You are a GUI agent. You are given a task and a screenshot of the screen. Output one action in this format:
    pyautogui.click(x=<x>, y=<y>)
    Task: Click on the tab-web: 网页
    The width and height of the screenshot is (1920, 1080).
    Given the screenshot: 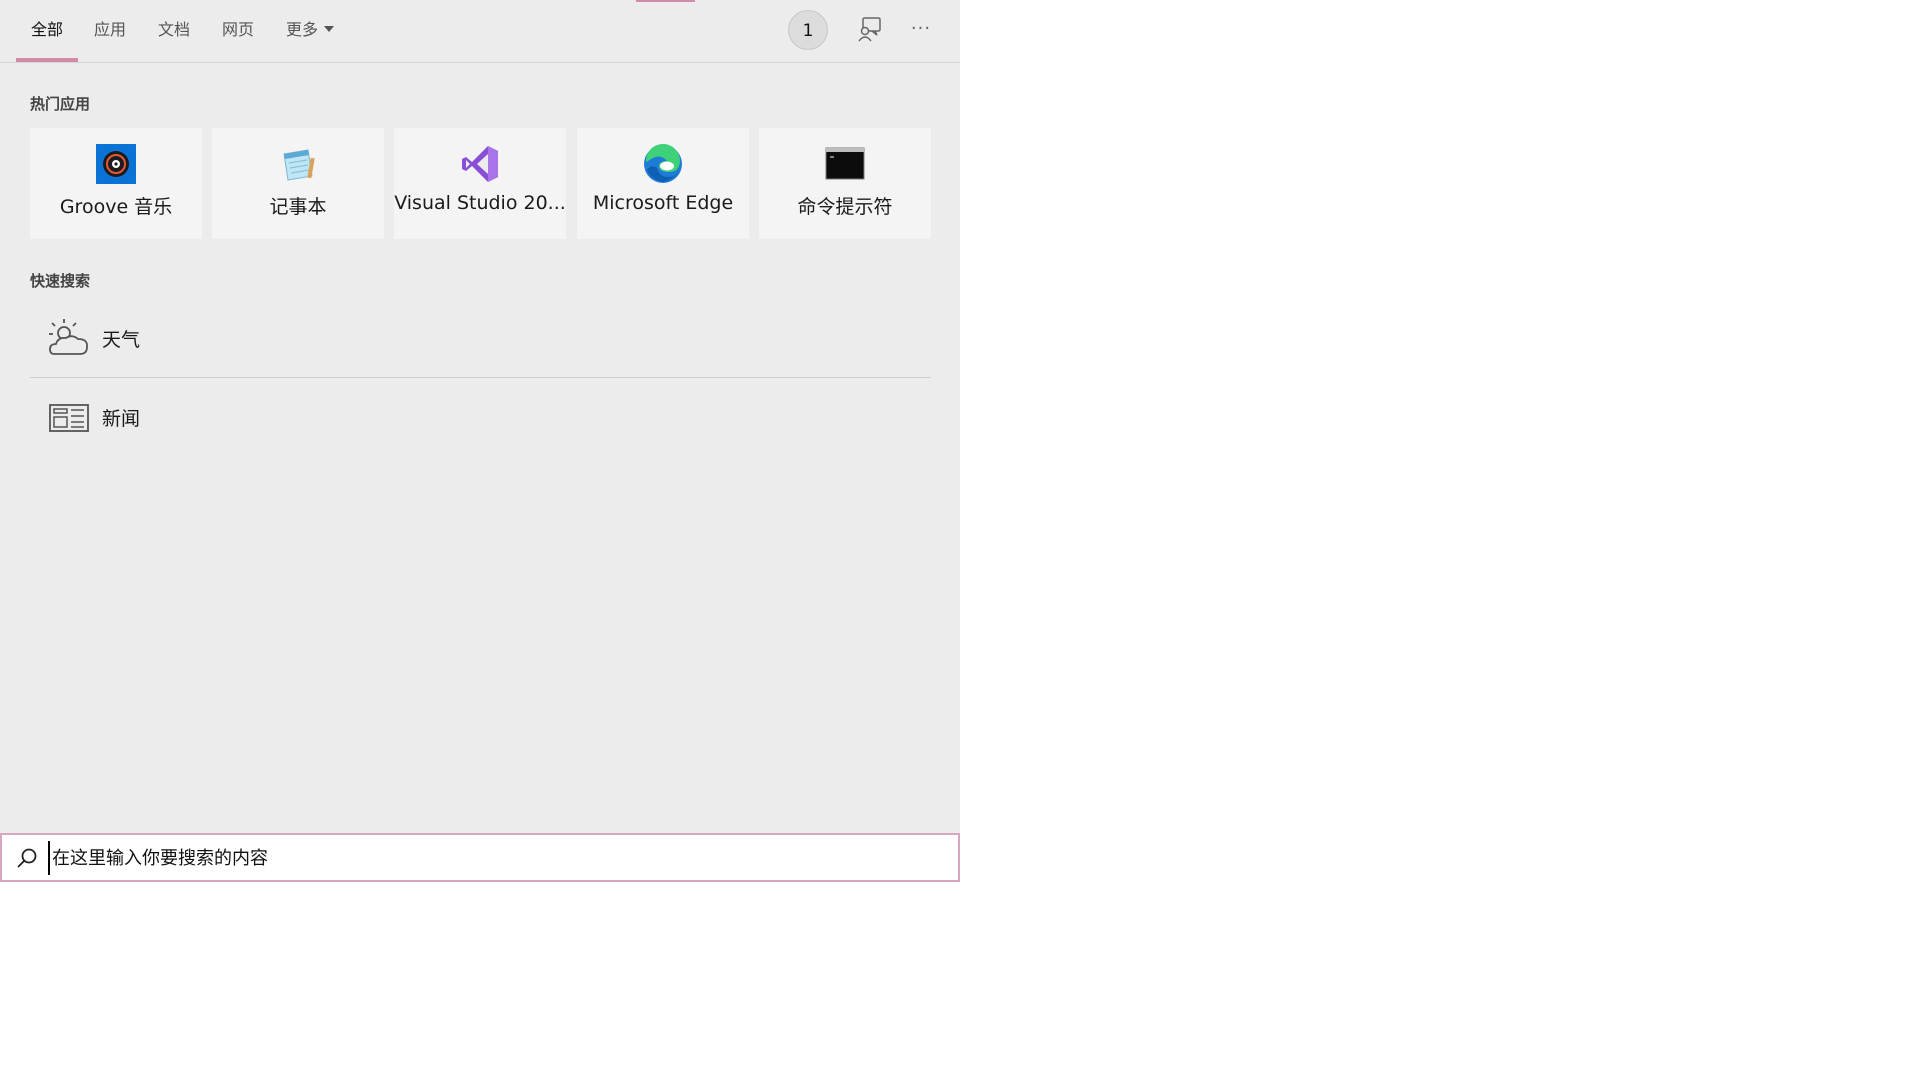 What is the action you would take?
    pyautogui.click(x=238, y=31)
    